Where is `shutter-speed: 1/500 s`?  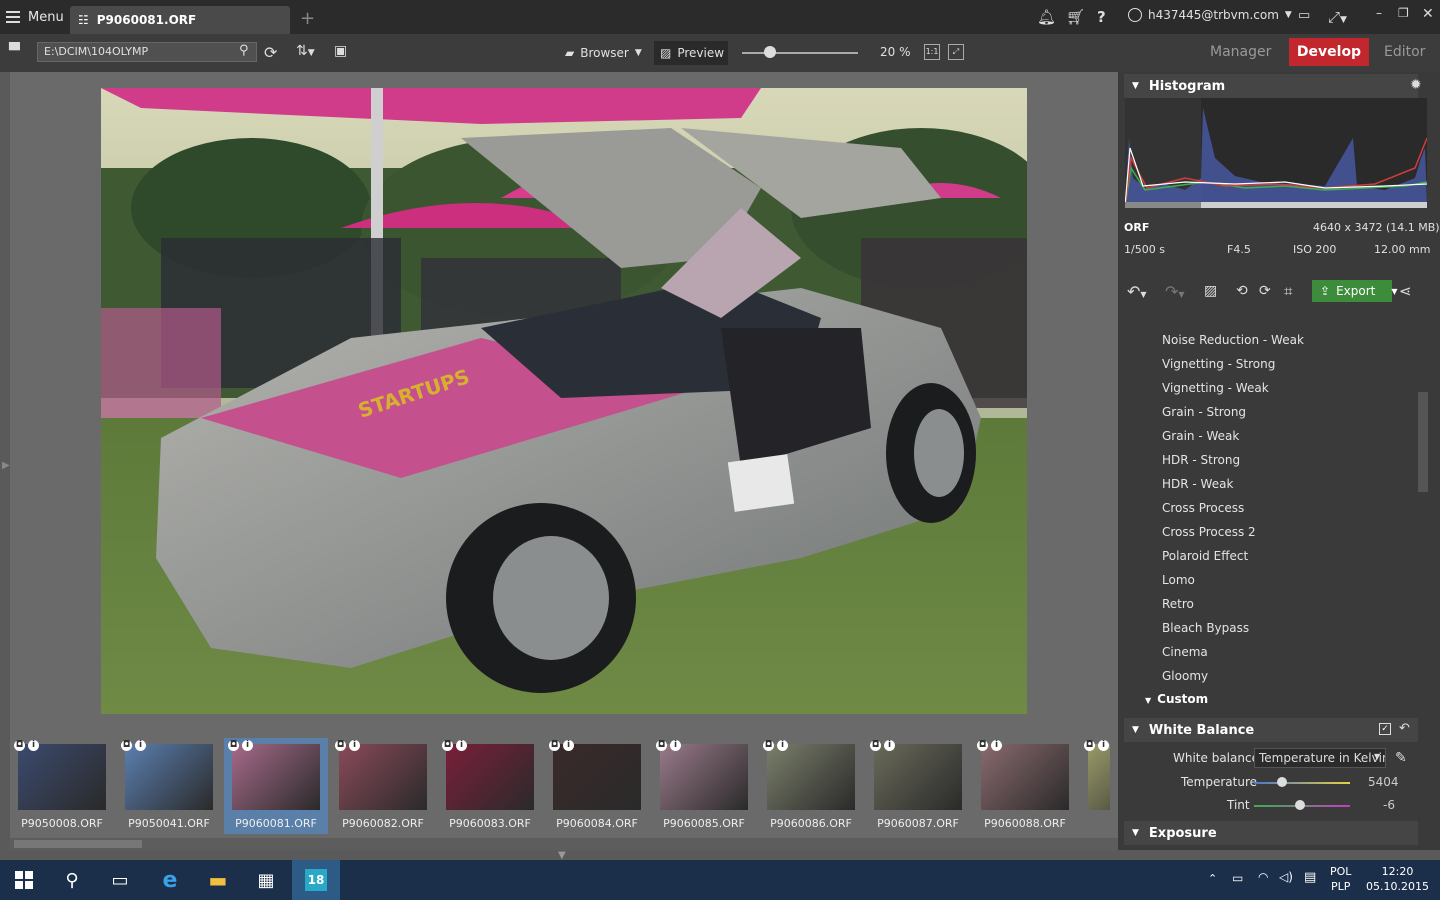
shutter-speed: 1/500 s is located at coordinates (1144, 249).